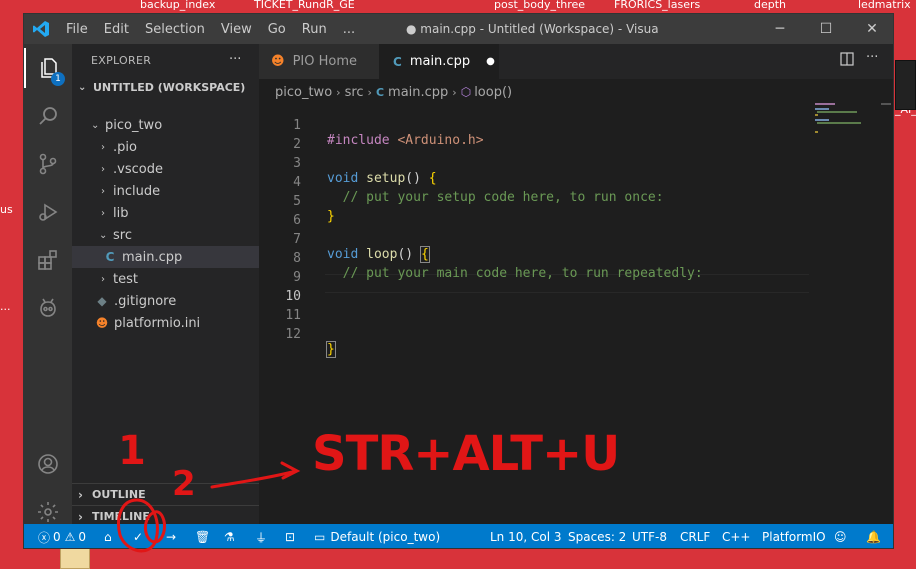  What do you see at coordinates (826, 29) in the screenshot?
I see `maximize-button: ☐` at bounding box center [826, 29].